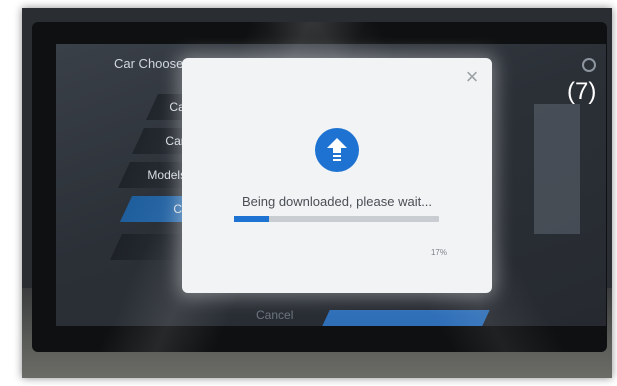 The image size is (617, 386). I want to click on upload-arrow-icon, so click(337, 150).